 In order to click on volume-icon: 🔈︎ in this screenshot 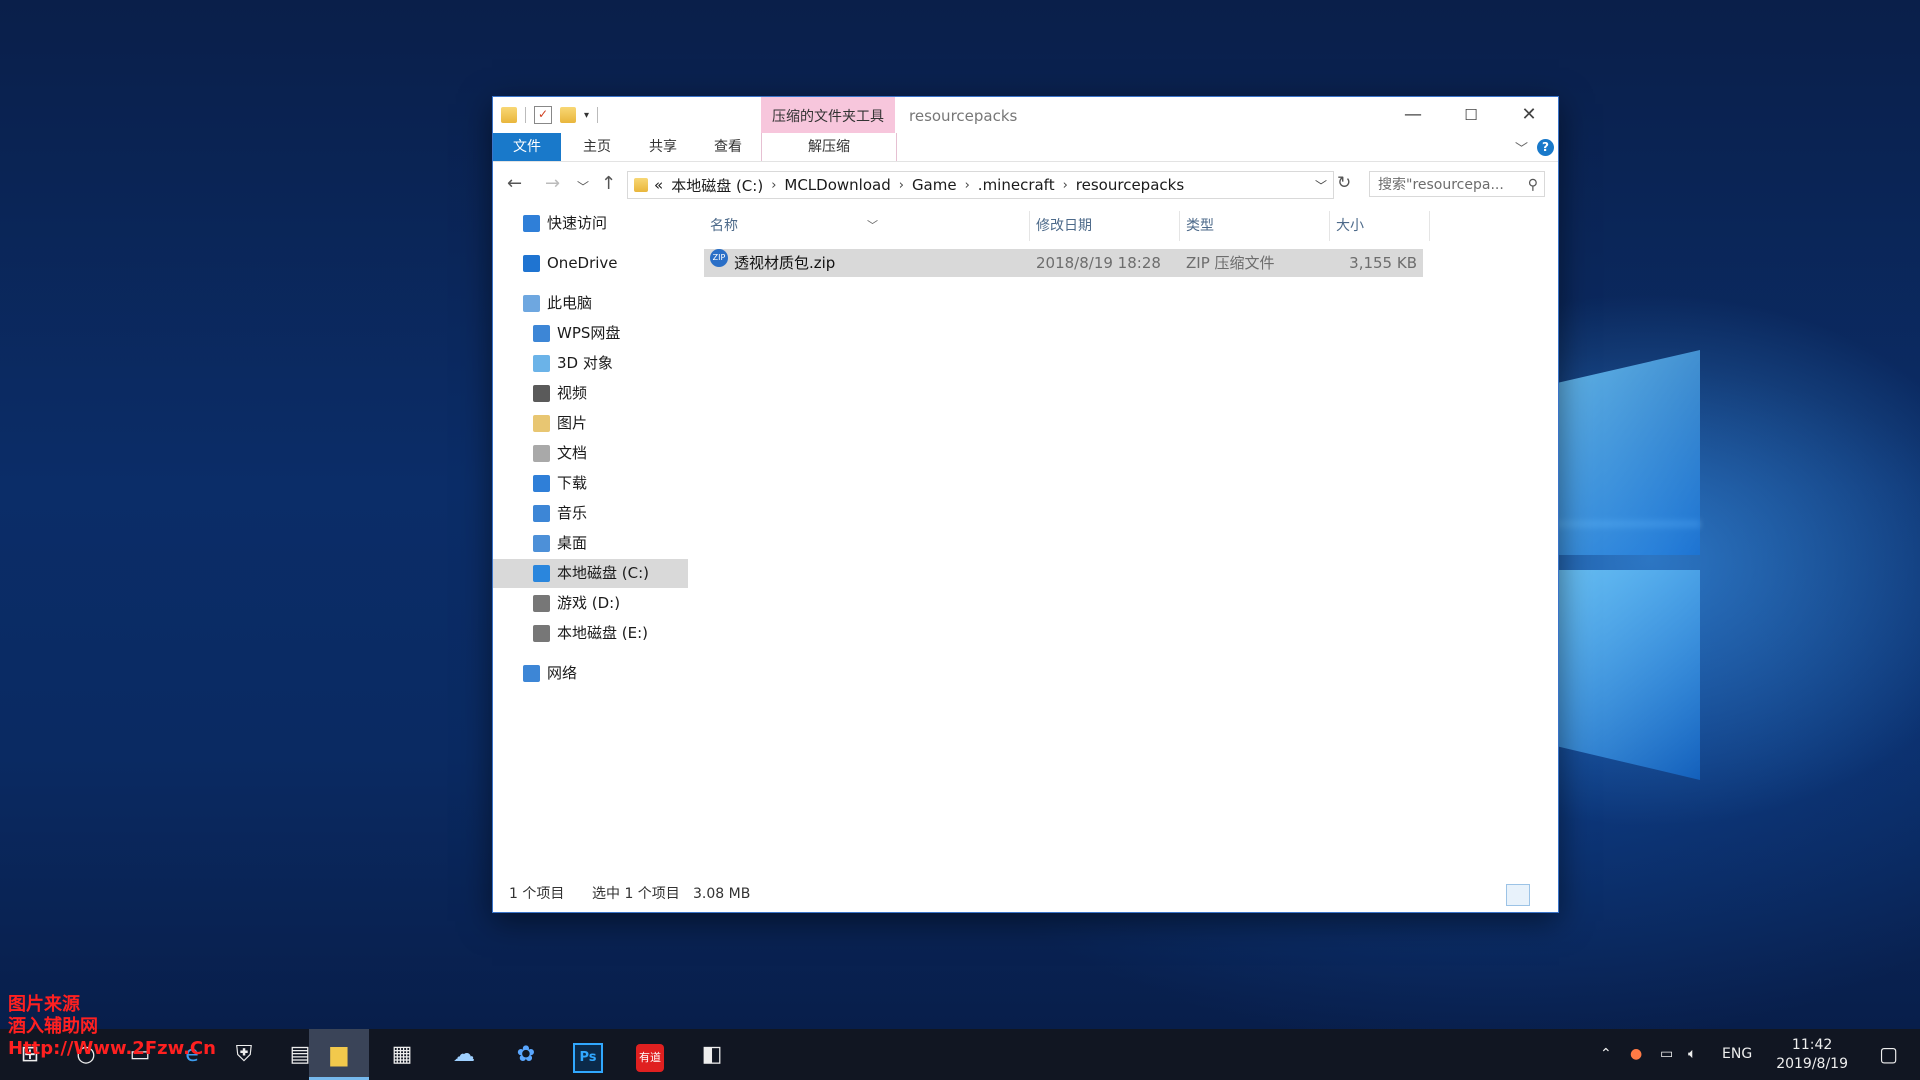, I will do `click(1692, 1054)`.